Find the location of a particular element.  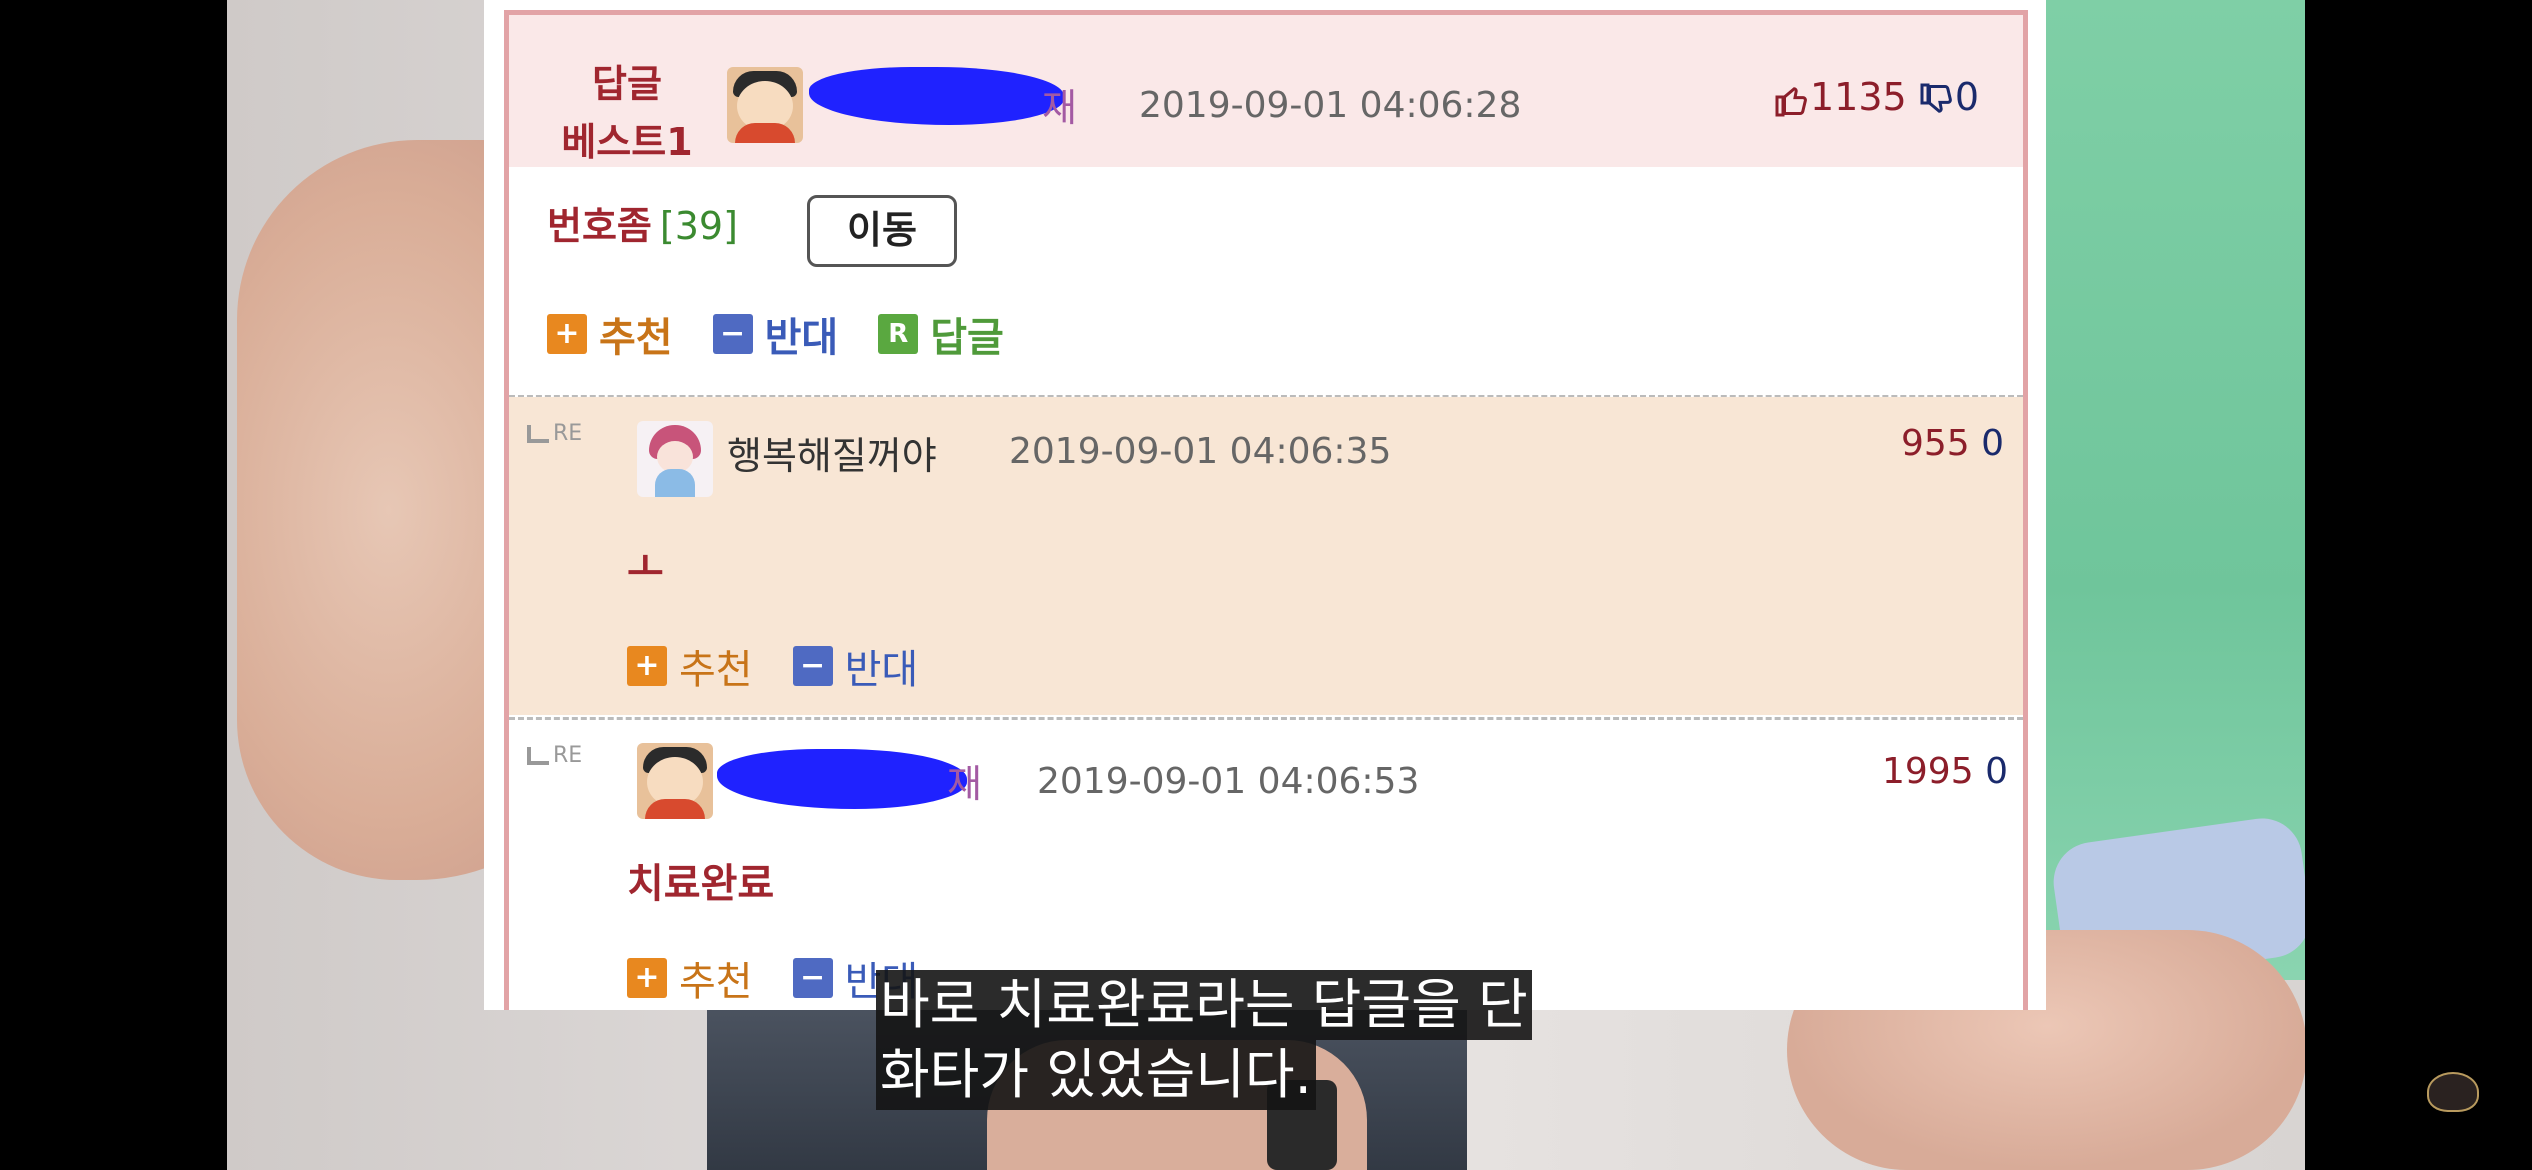

reply-timestamp: 2019-09-01 04:06:53 is located at coordinates (1228, 781).